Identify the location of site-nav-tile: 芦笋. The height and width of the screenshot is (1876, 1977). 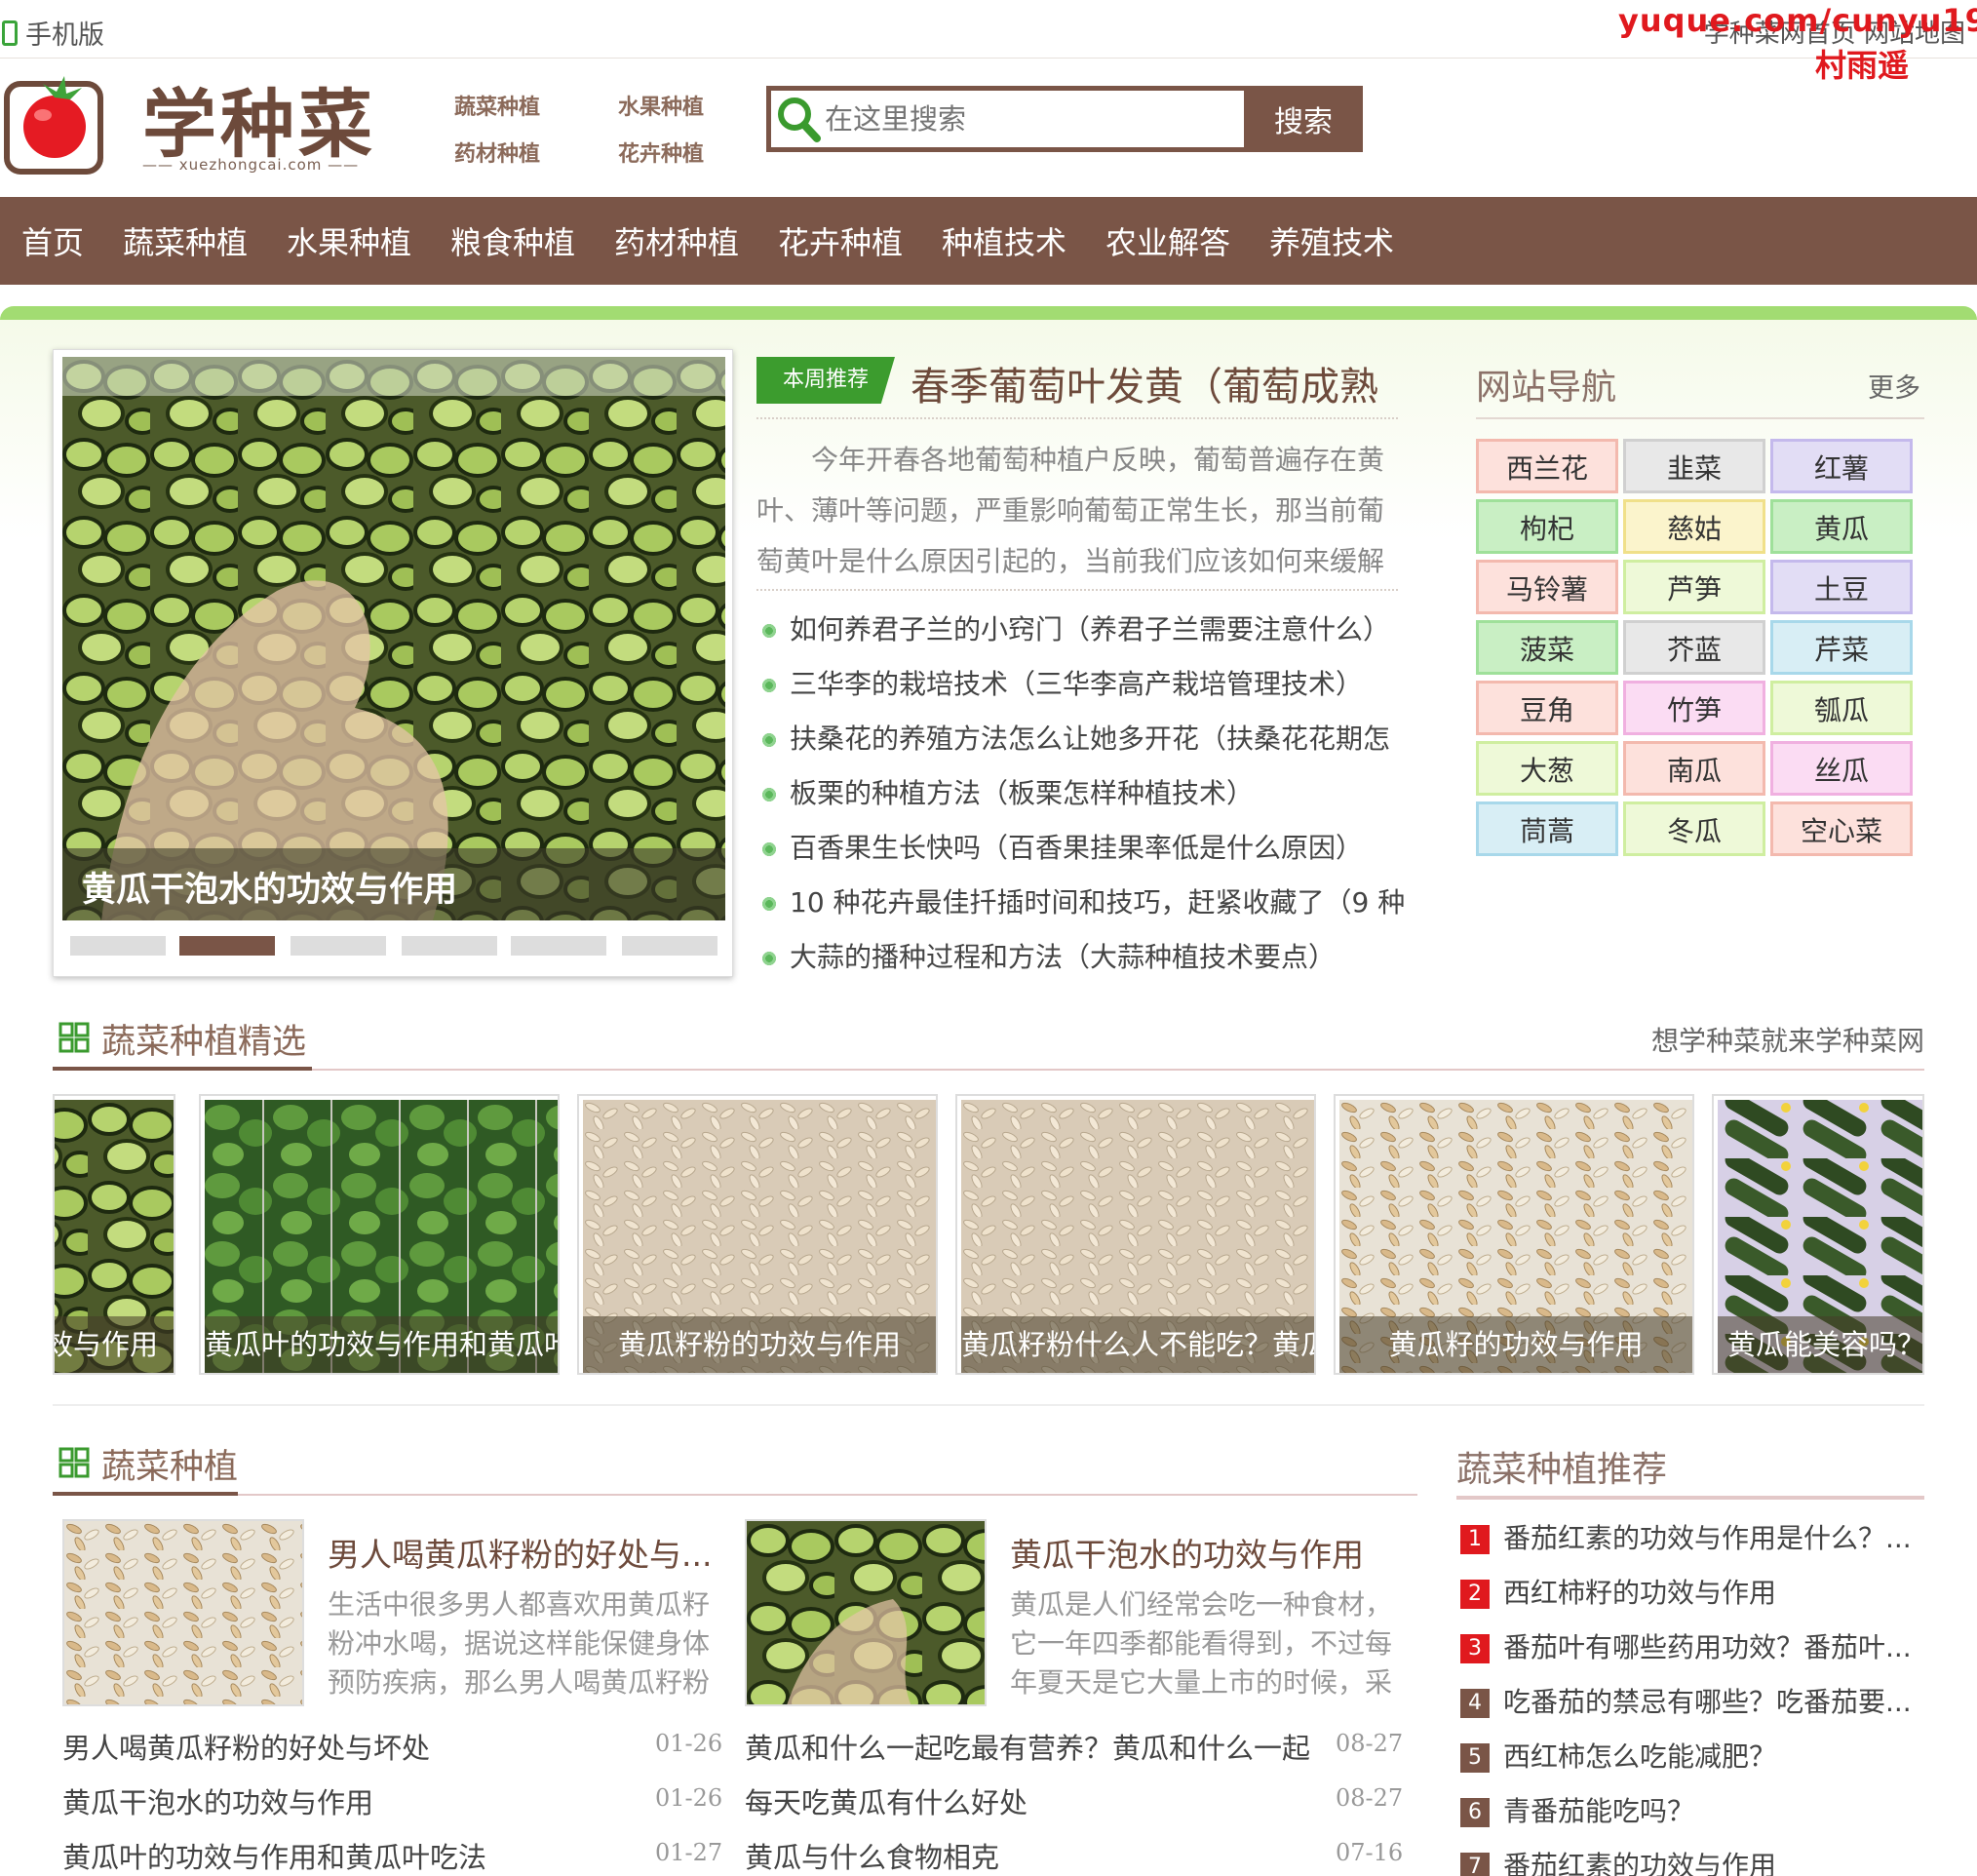
(1694, 587).